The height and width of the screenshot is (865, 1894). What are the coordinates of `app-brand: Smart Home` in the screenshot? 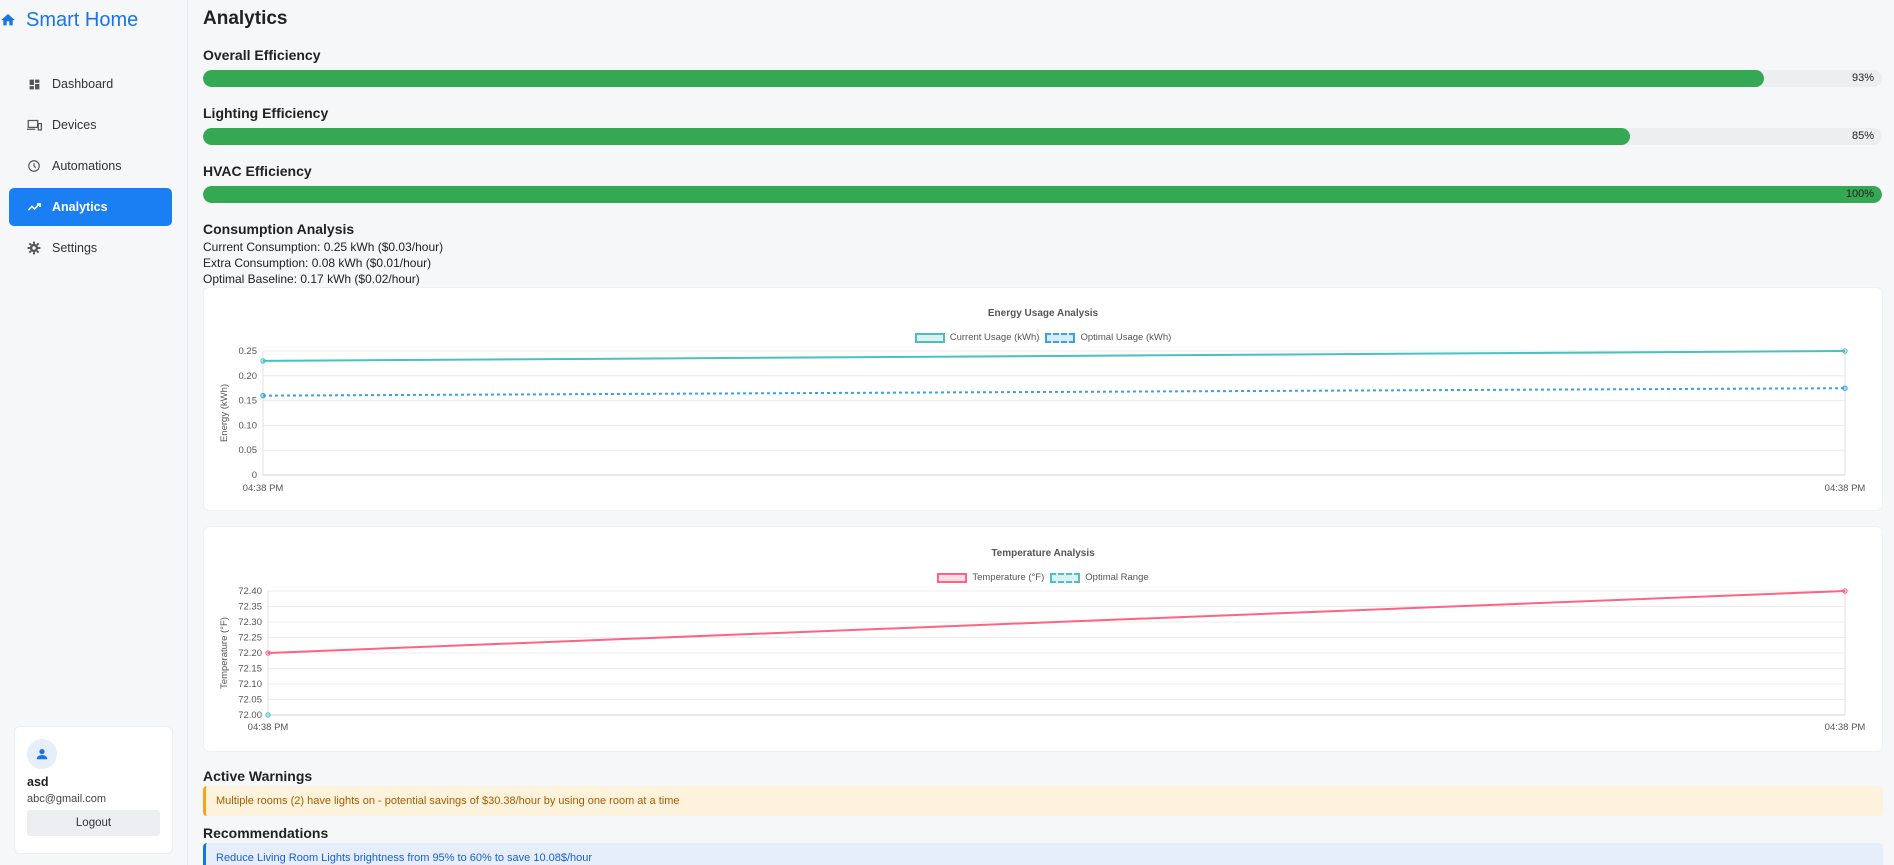 It's located at (69, 20).